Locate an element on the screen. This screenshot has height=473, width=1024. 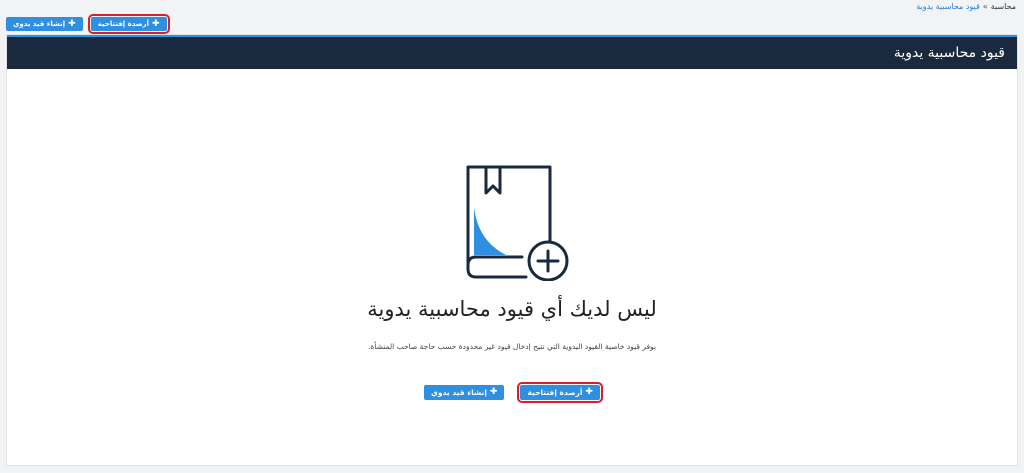
book-add-icon is located at coordinates (517, 223).